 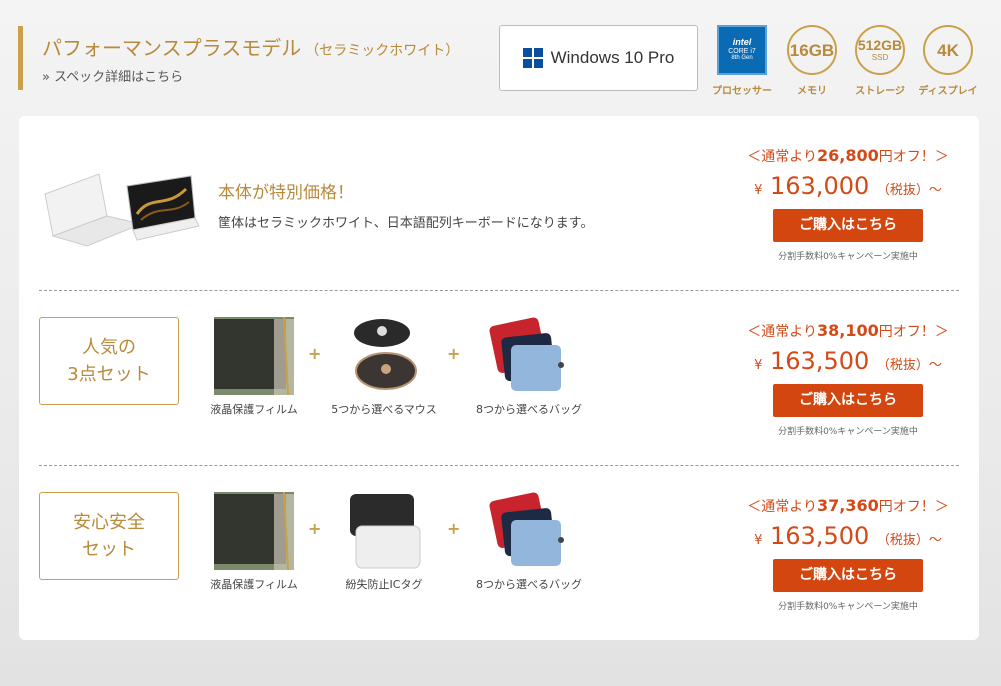 What do you see at coordinates (385, 354) in the screenshot?
I see `mouse-image` at bounding box center [385, 354].